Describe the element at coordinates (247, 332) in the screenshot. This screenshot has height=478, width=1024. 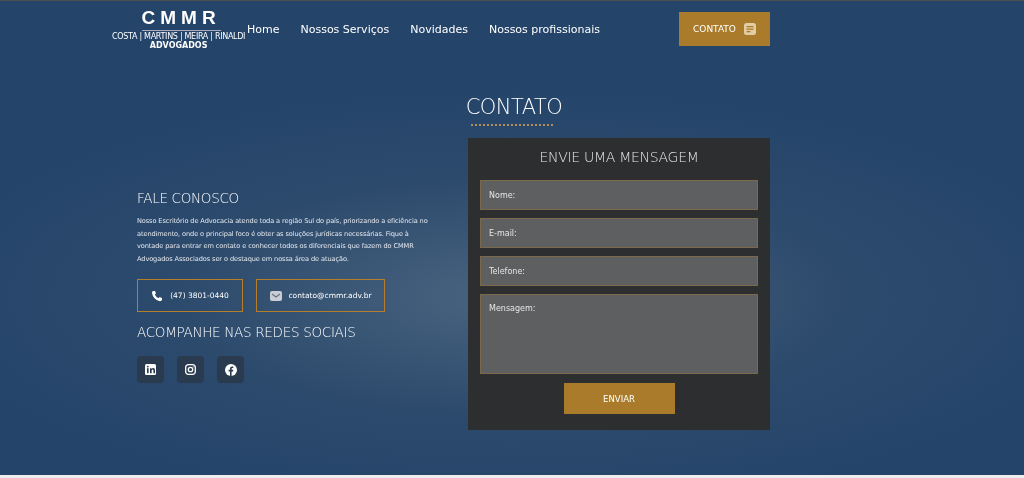
I see `section-heading: ACOMPANHE NAS REDES SOCIAIS` at that location.